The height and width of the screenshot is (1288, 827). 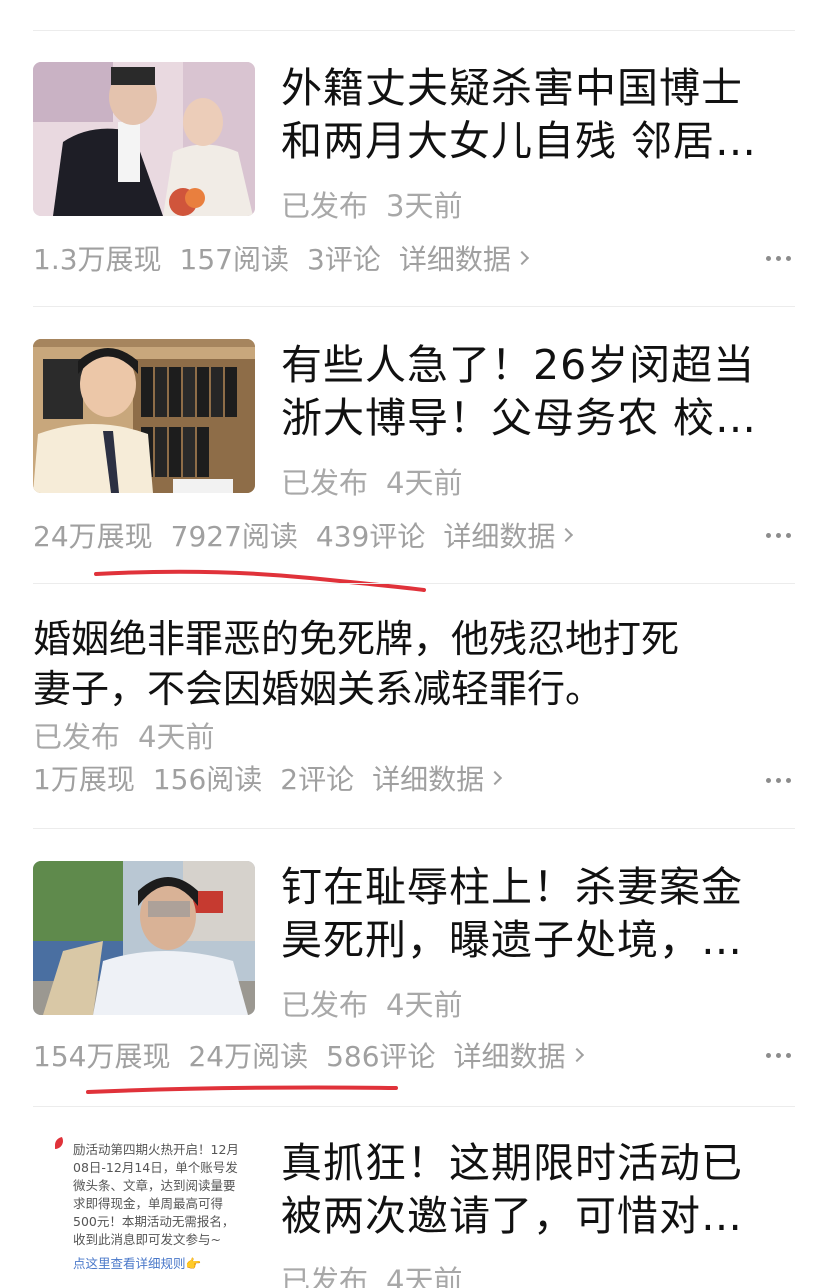 What do you see at coordinates (137, 1263) in the screenshot?
I see `thumb-rules-link: 点这里查看详细规则👉` at bounding box center [137, 1263].